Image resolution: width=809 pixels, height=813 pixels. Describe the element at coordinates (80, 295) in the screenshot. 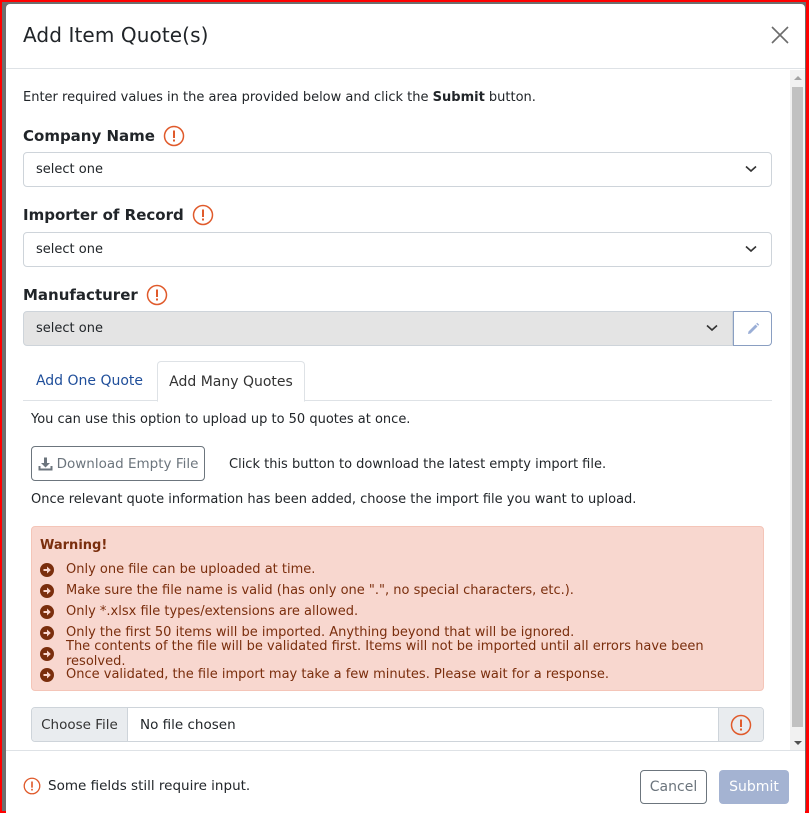

I see `manufacturer-label-text: Manufacturer` at that location.